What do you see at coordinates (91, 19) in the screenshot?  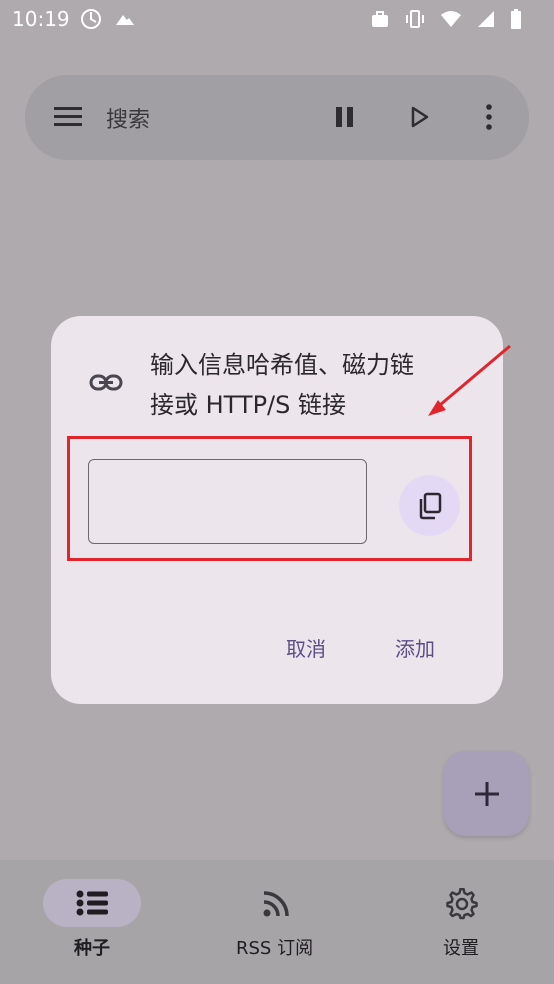 I see `app-icon` at bounding box center [91, 19].